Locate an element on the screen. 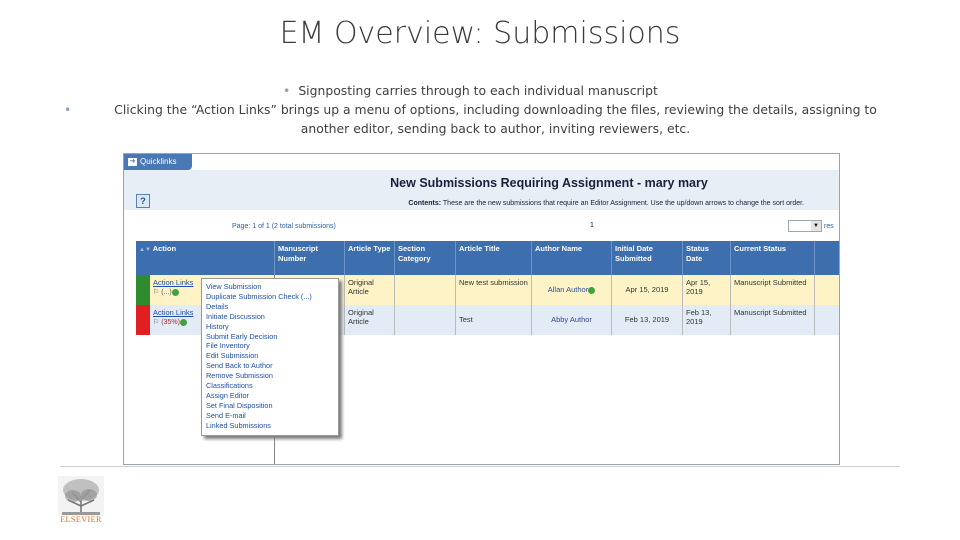 The height and width of the screenshot is (540, 960). contents-label: Contents: is located at coordinates (425, 203).